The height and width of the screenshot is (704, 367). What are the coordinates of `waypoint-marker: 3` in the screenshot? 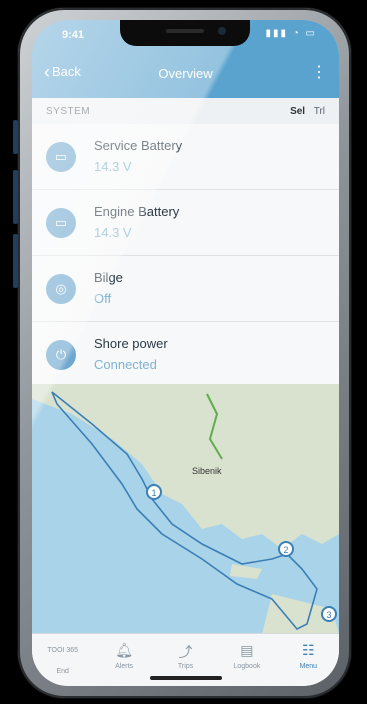 It's located at (329, 614).